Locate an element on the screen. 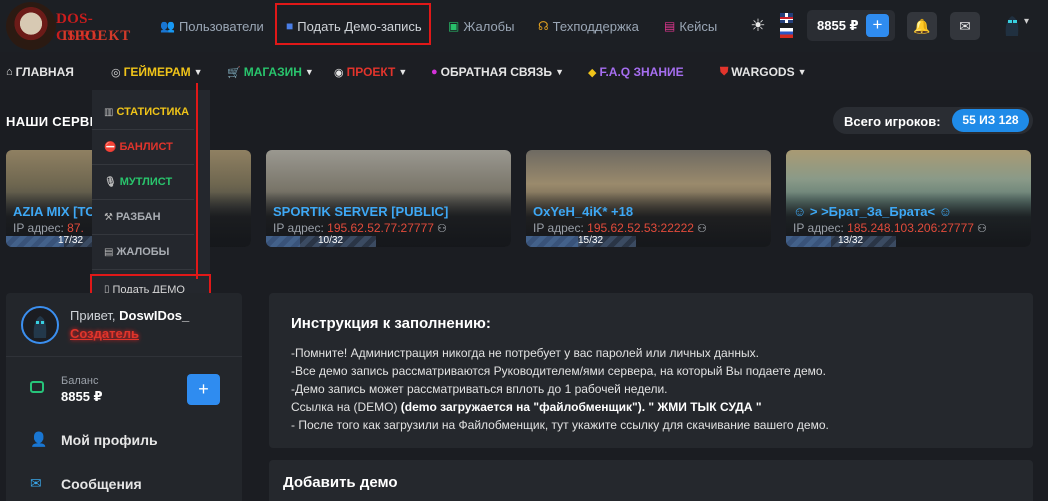 The height and width of the screenshot is (501, 1048). case-icon: ▤ is located at coordinates (670, 26).